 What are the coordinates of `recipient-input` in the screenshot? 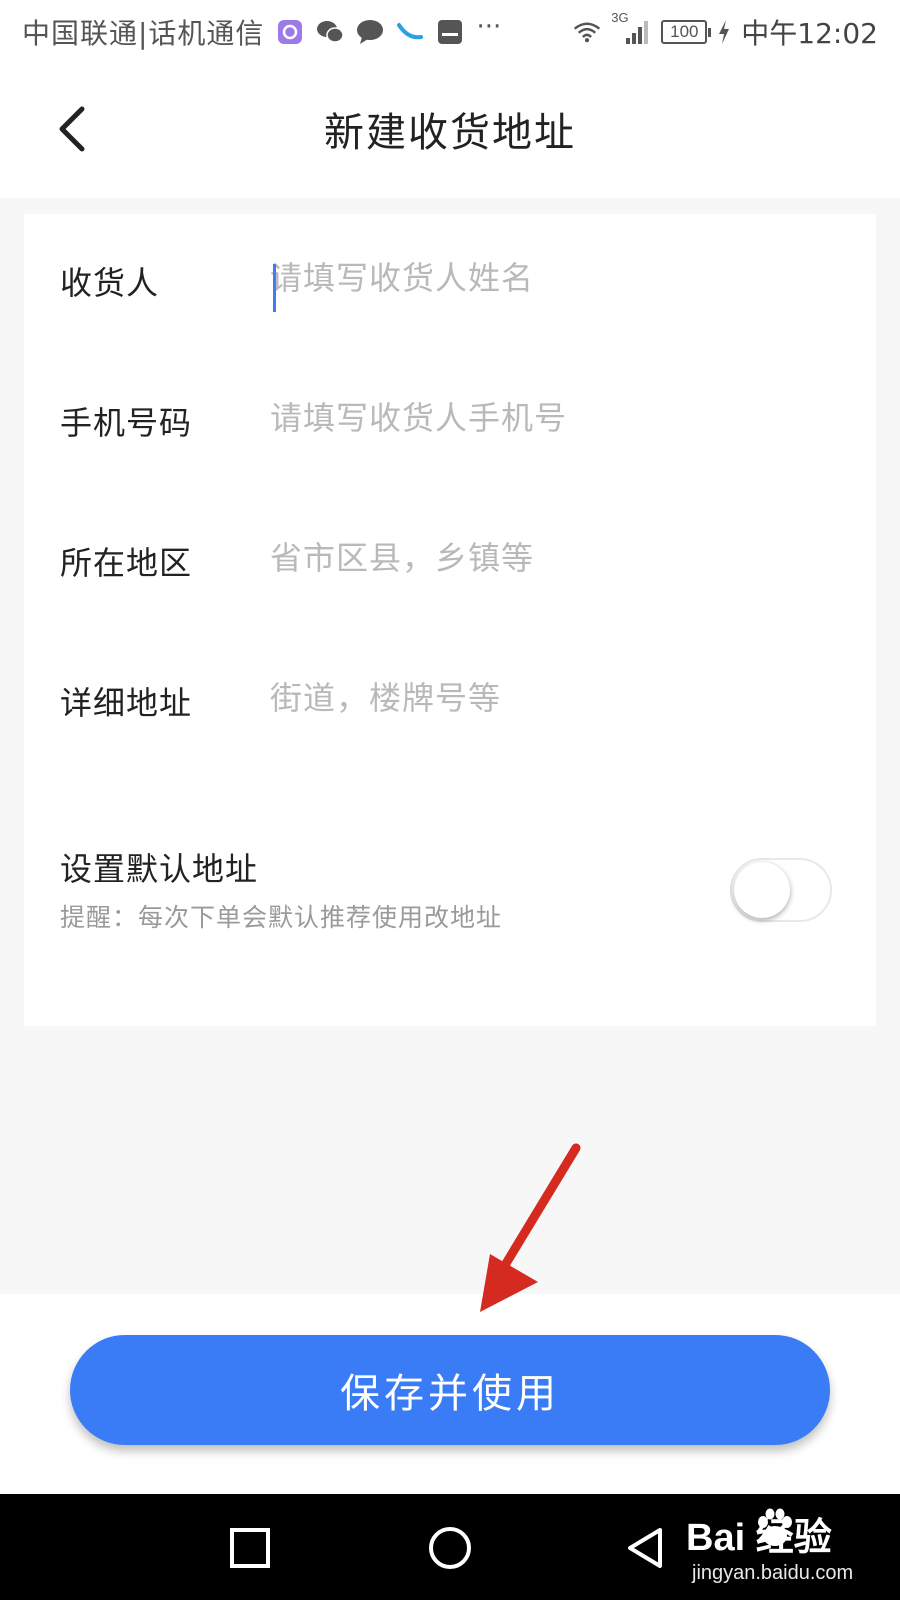 It's located at (550, 278).